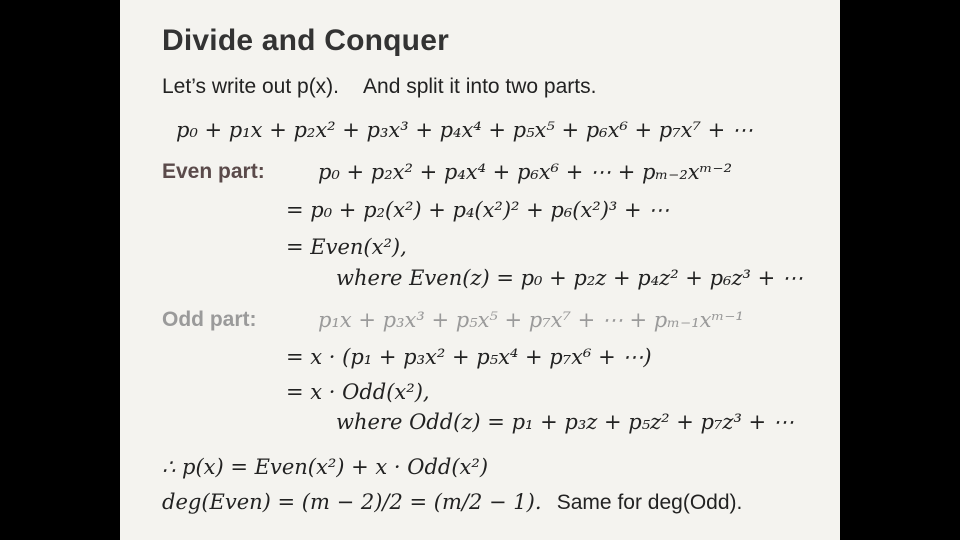  Describe the element at coordinates (525, 172) in the screenshot. I see `even-line-1: p₀ + p₂x² + p₄x⁴ + p₆x⁶ + ⋯ + pₘ₋₂xᵐ⁻²` at that location.